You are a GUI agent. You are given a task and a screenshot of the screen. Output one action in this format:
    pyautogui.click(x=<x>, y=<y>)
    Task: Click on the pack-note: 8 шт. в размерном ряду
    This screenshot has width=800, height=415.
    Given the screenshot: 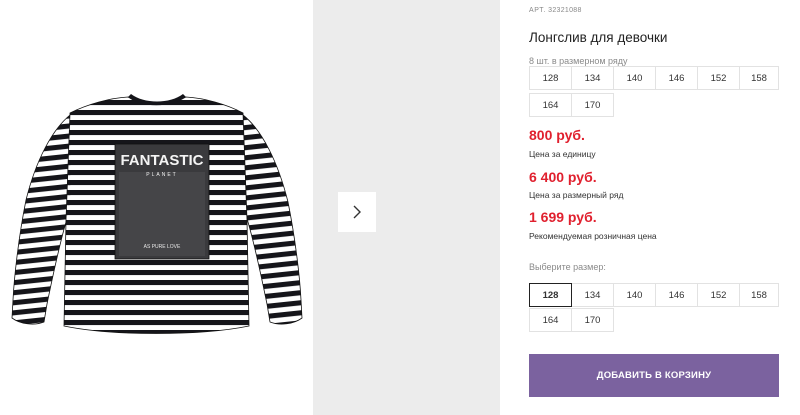 What is the action you would take?
    pyautogui.click(x=578, y=61)
    